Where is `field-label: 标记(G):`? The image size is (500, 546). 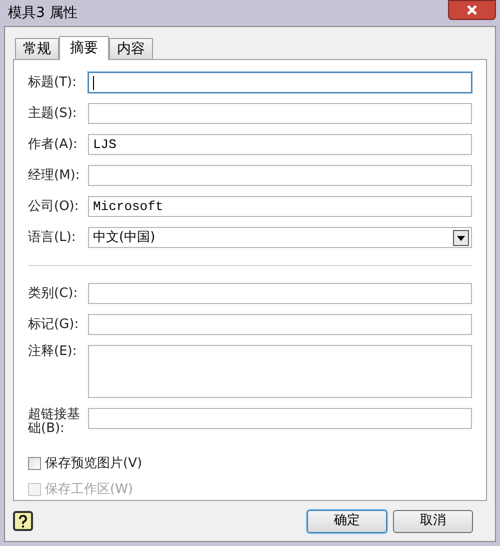 field-label: 标记(G): is located at coordinates (54, 325).